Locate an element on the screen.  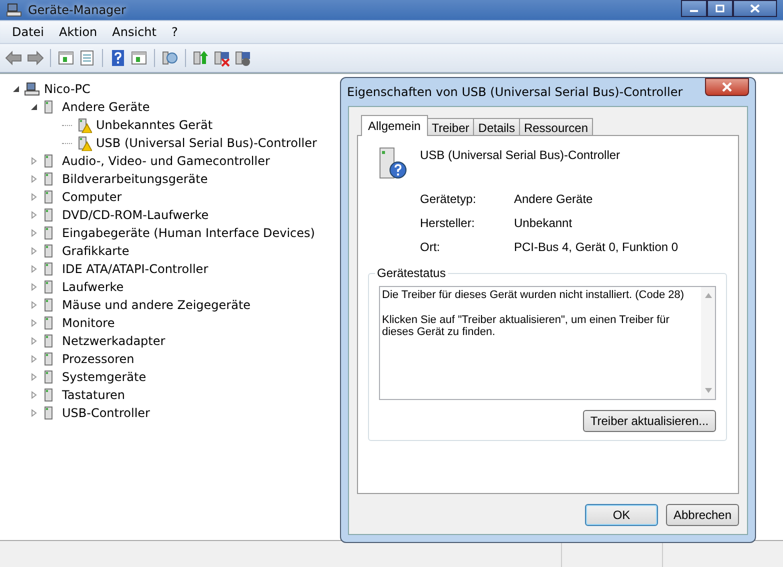
menu-item: Ansicht is located at coordinates (134, 32).